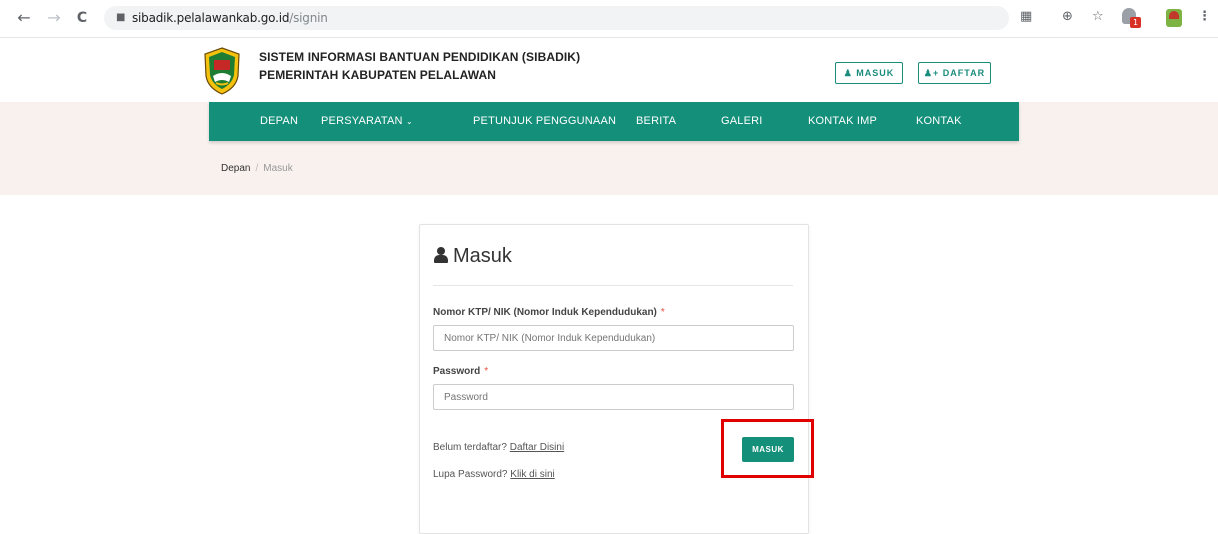  What do you see at coordinates (1067, 16) in the screenshot?
I see `zoom-icon: ⊕` at bounding box center [1067, 16].